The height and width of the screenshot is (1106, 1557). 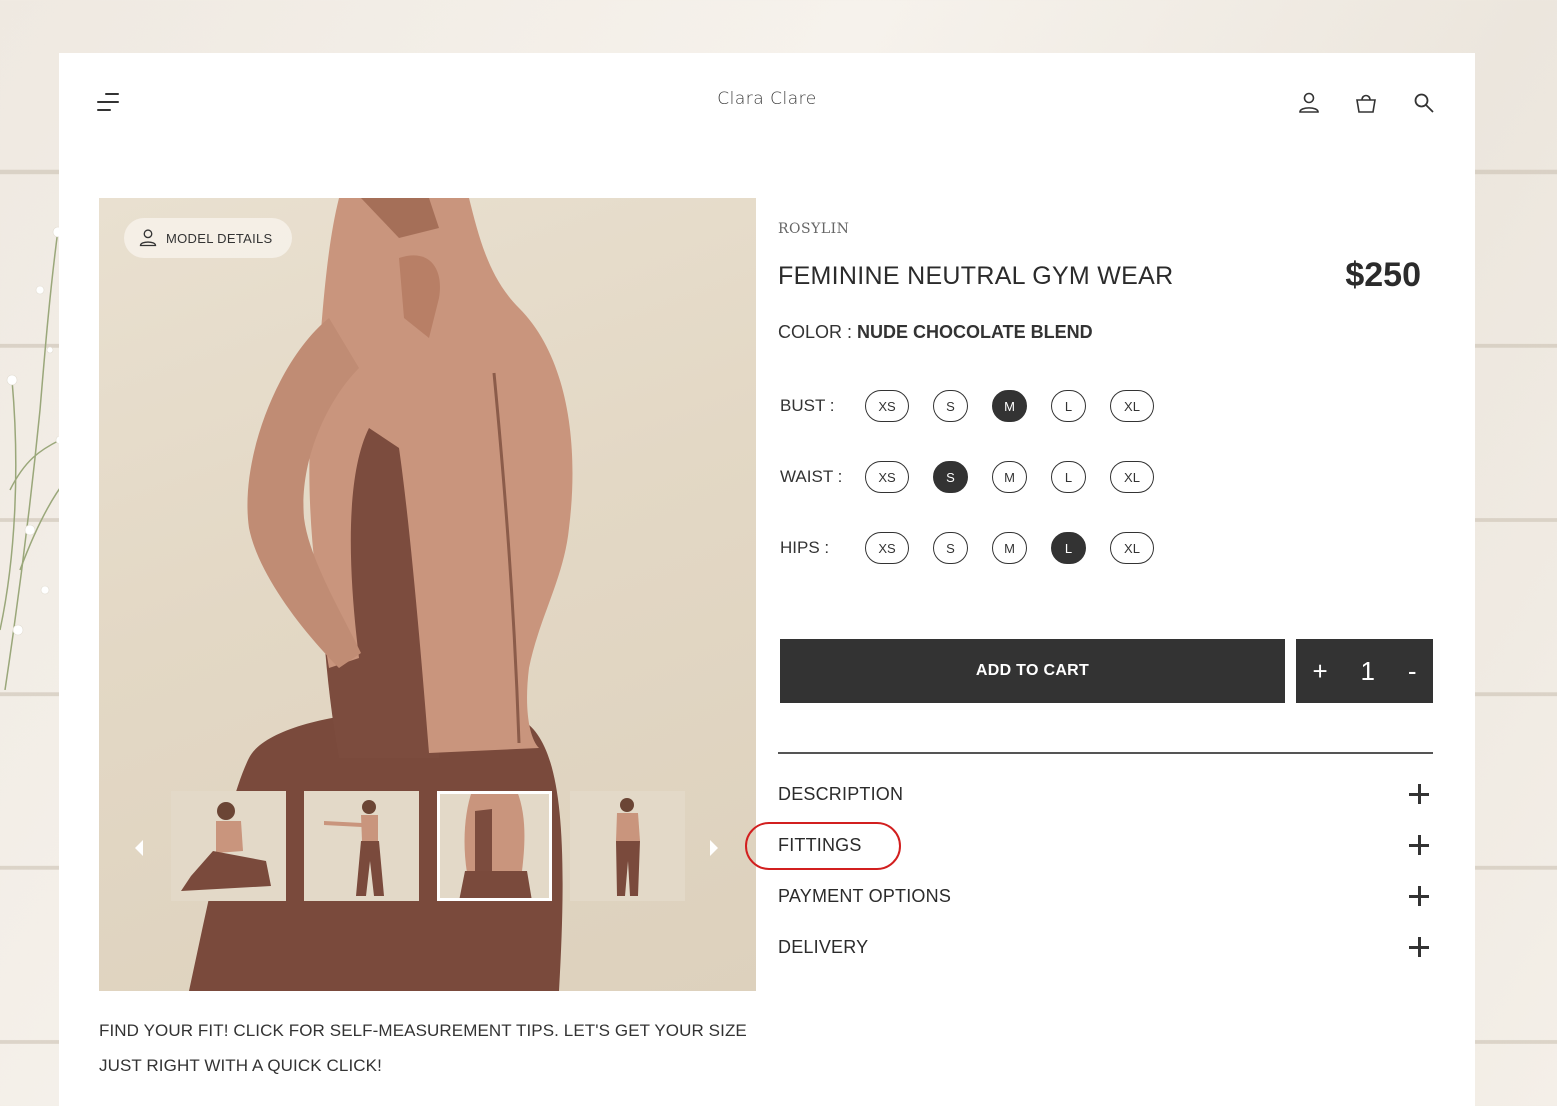 What do you see at coordinates (1009, 548) in the screenshot?
I see `hips-size-m: M` at bounding box center [1009, 548].